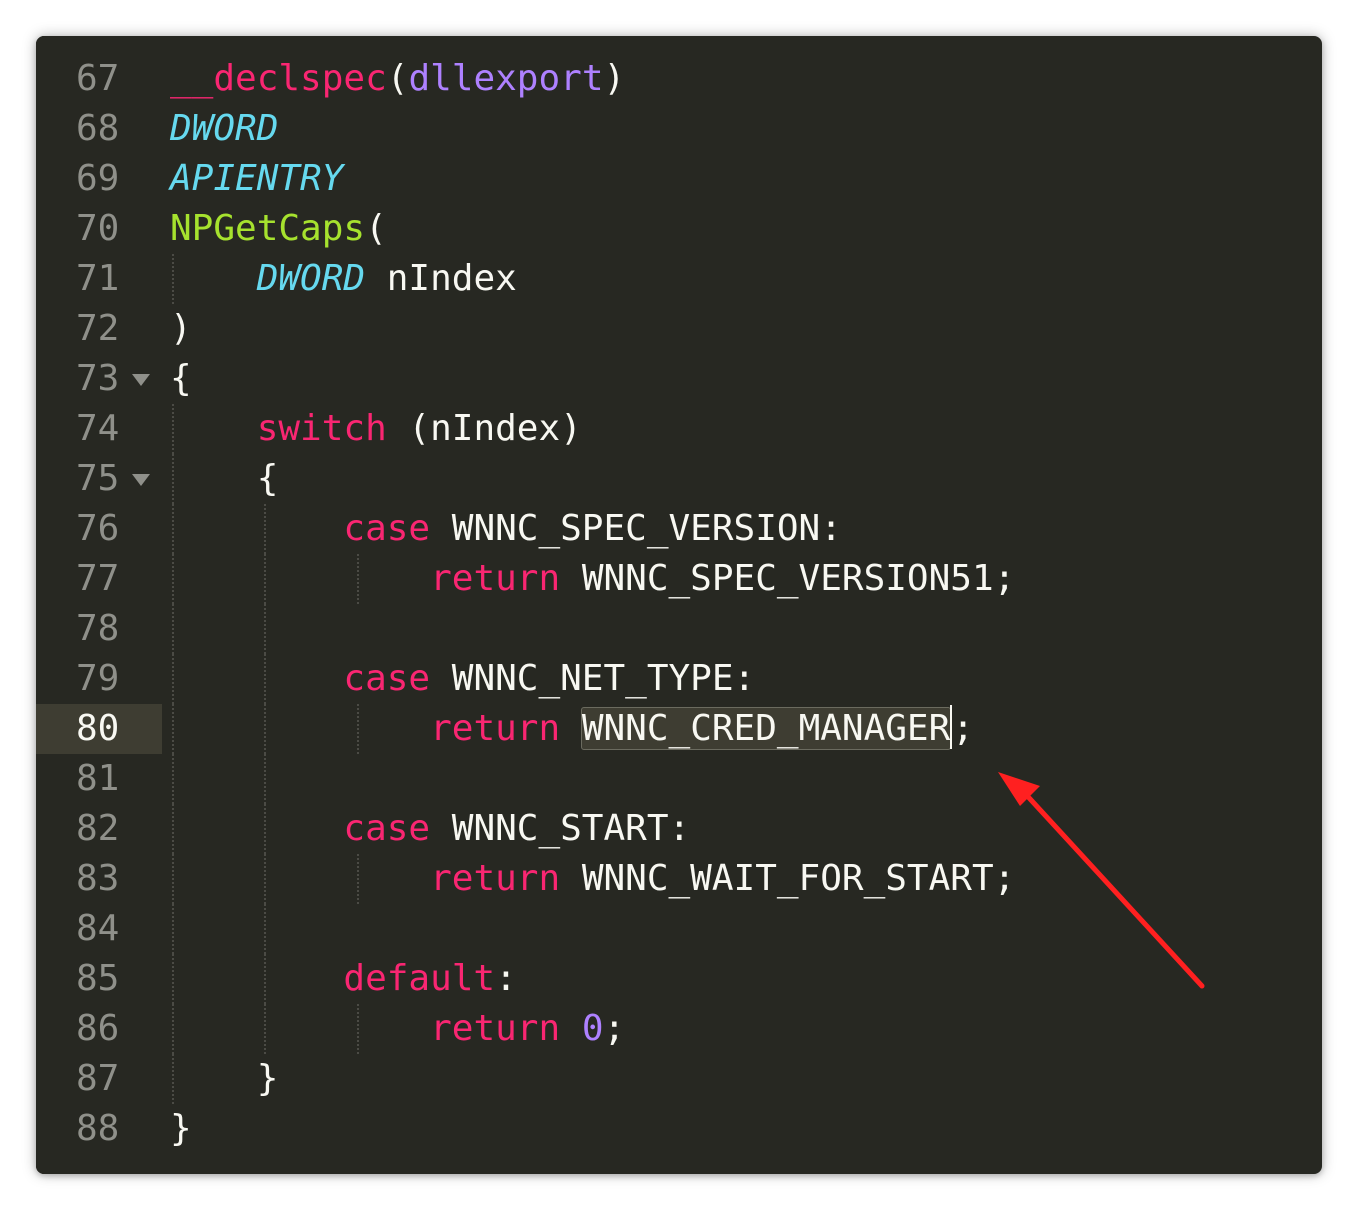  I want to click on line-number: 75, so click(98, 478).